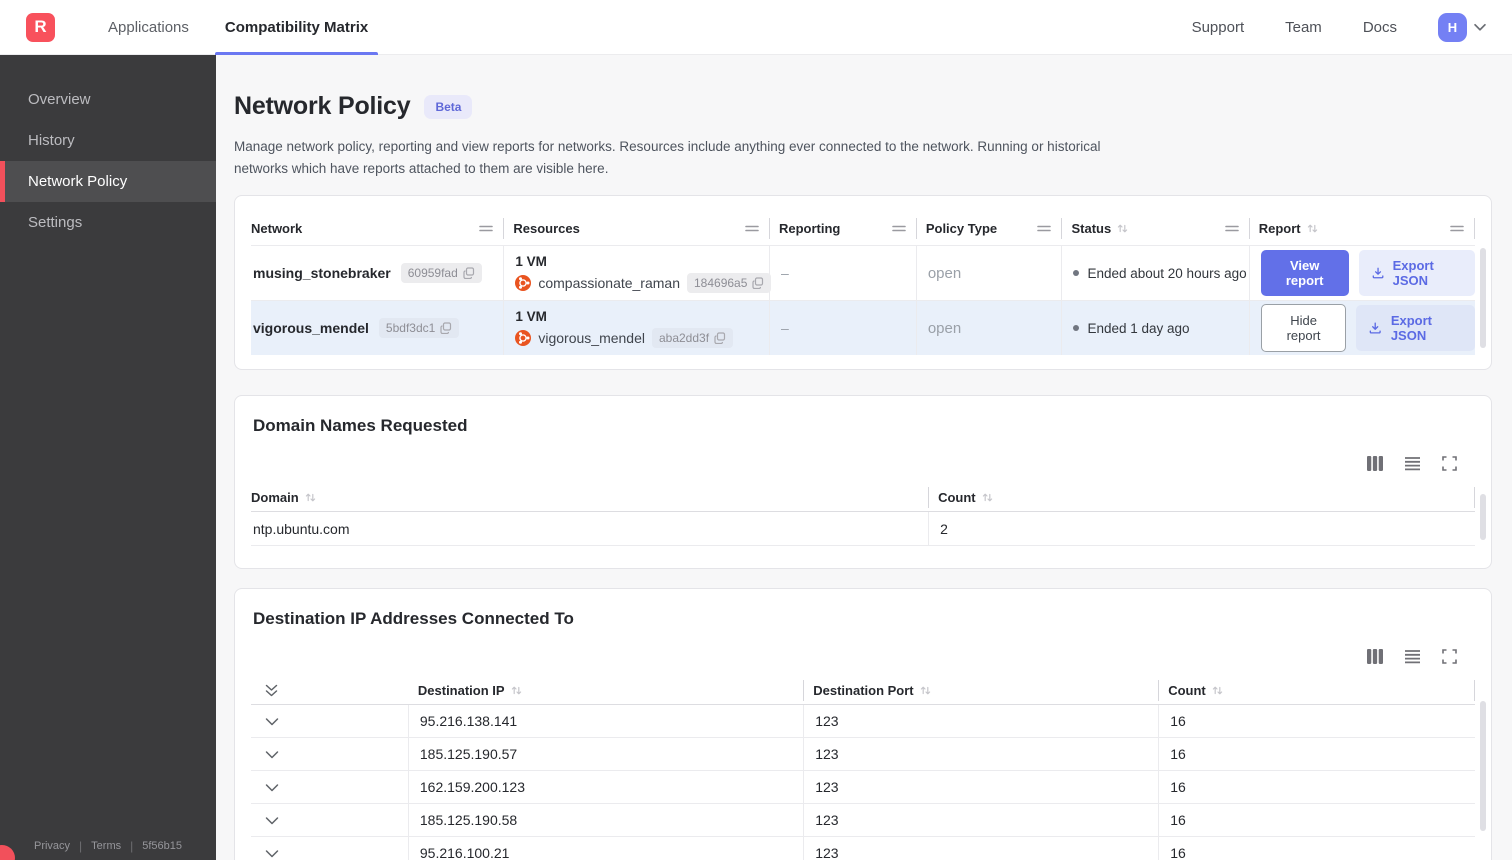  Describe the element at coordinates (148, 27) in the screenshot. I see `nav-tab-applications: Applications` at that location.